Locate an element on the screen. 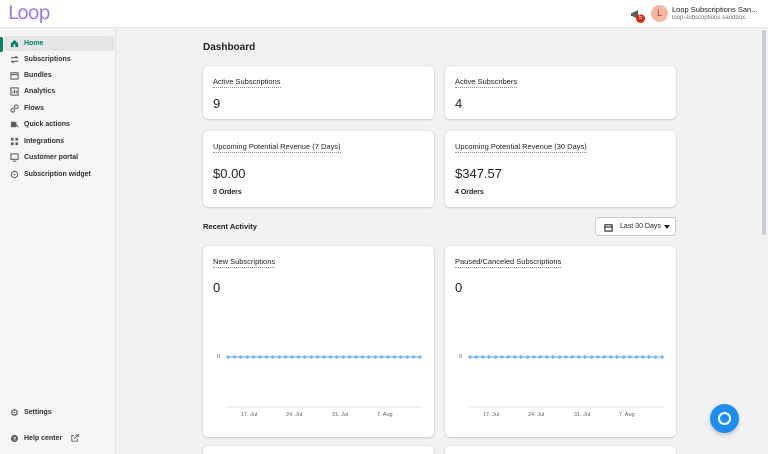  integrations-icon is located at coordinates (14, 141).